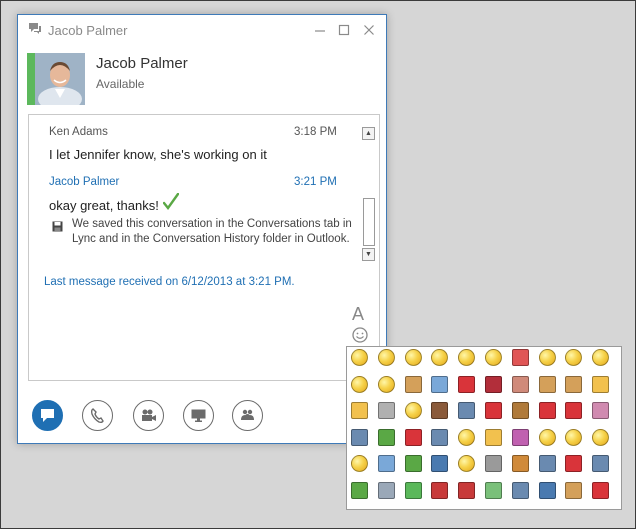 The image size is (636, 529). Describe the element at coordinates (78, 132) in the screenshot. I see `message-sender: Ken Adams` at that location.